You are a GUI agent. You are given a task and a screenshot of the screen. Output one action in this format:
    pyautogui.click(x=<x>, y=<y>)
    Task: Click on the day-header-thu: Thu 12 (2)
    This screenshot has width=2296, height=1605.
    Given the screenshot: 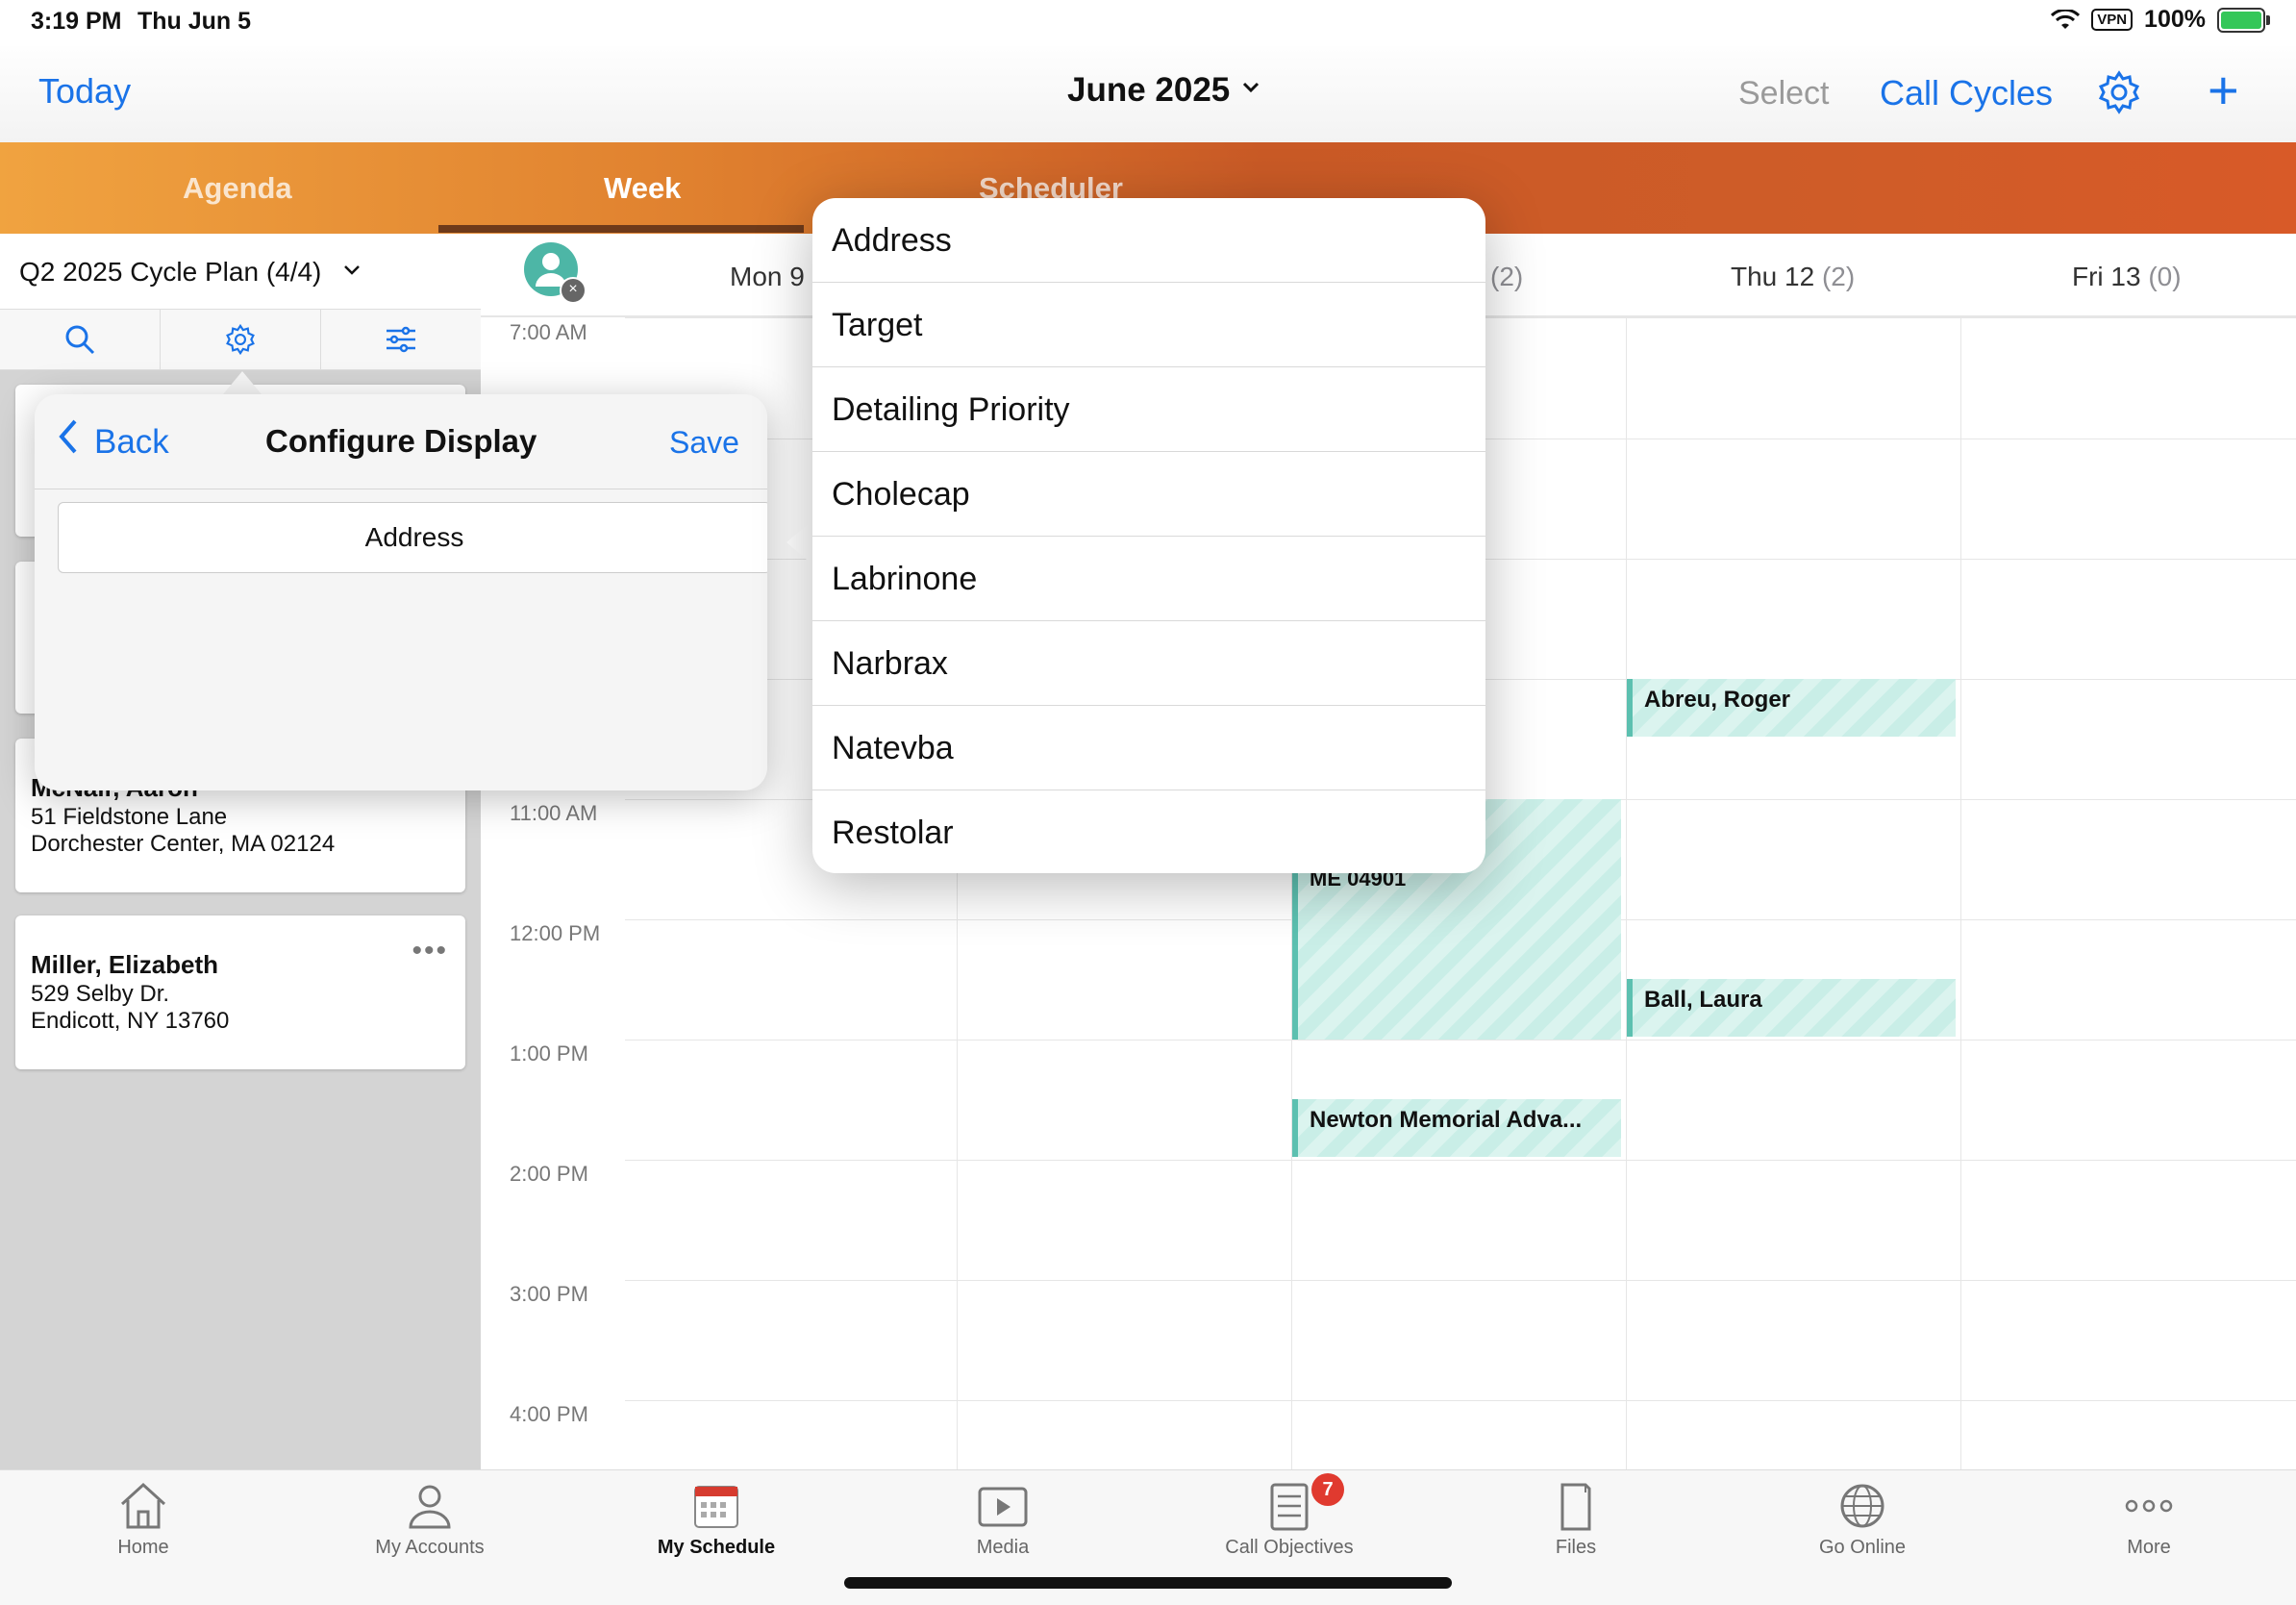 What is the action you would take?
    pyautogui.click(x=1793, y=277)
    